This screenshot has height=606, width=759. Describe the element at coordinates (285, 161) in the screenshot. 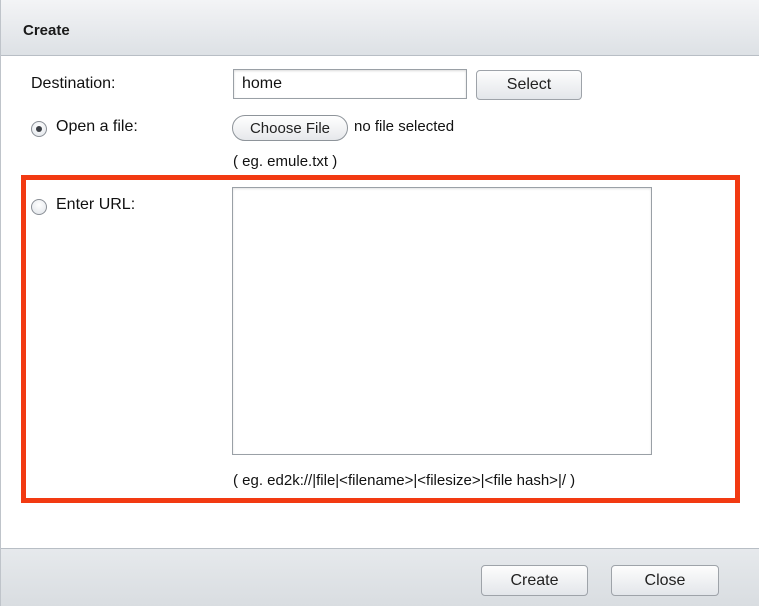

I see `file-example-hint: ( eg. emule.txt )` at that location.